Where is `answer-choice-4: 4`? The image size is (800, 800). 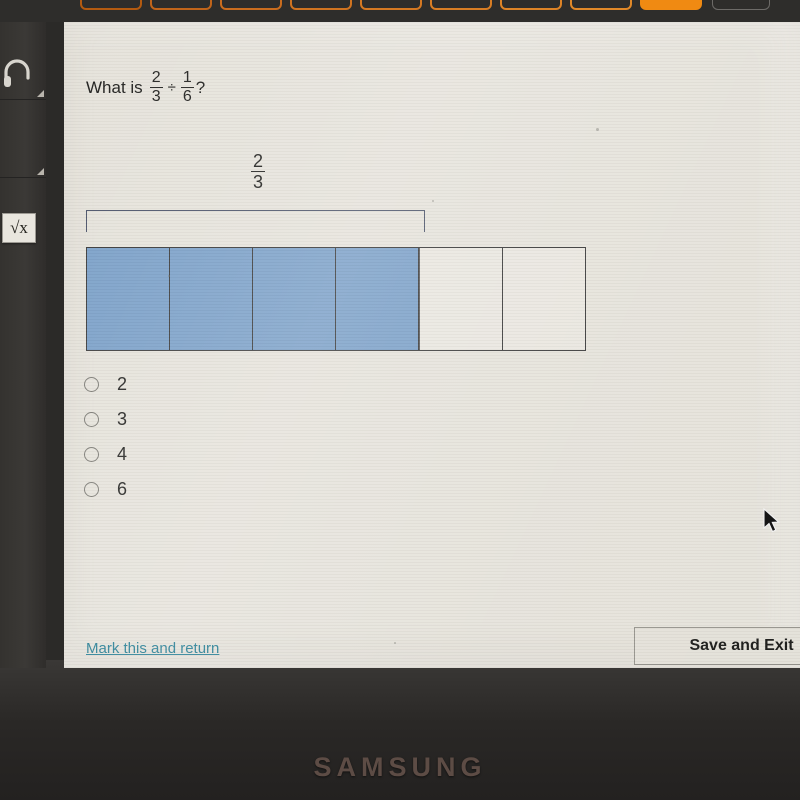 answer-choice-4: 4 is located at coordinates (105, 454).